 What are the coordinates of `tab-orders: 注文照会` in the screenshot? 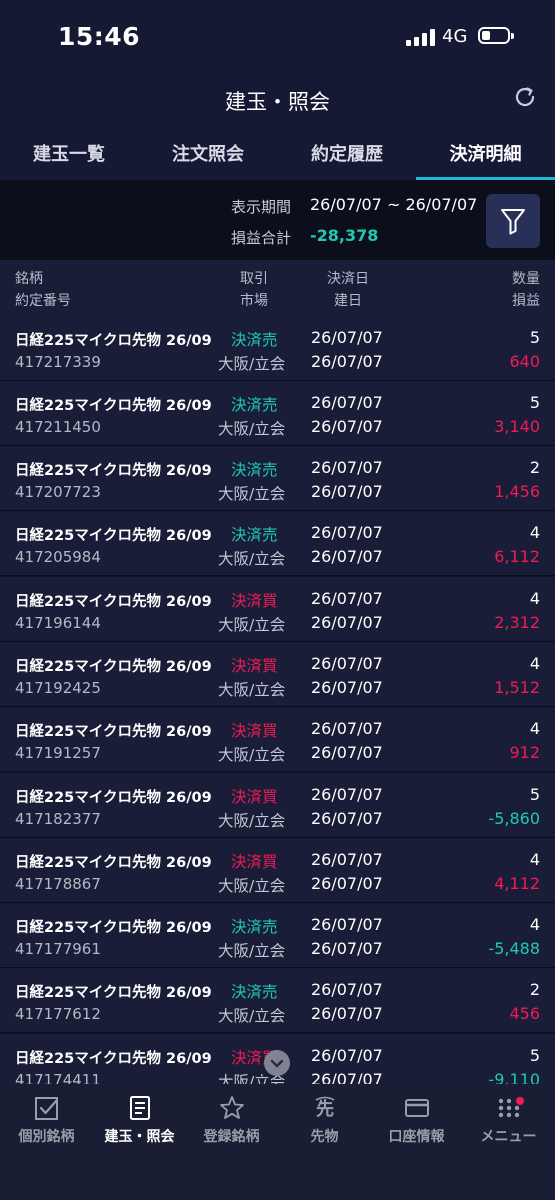 It's located at (208, 155).